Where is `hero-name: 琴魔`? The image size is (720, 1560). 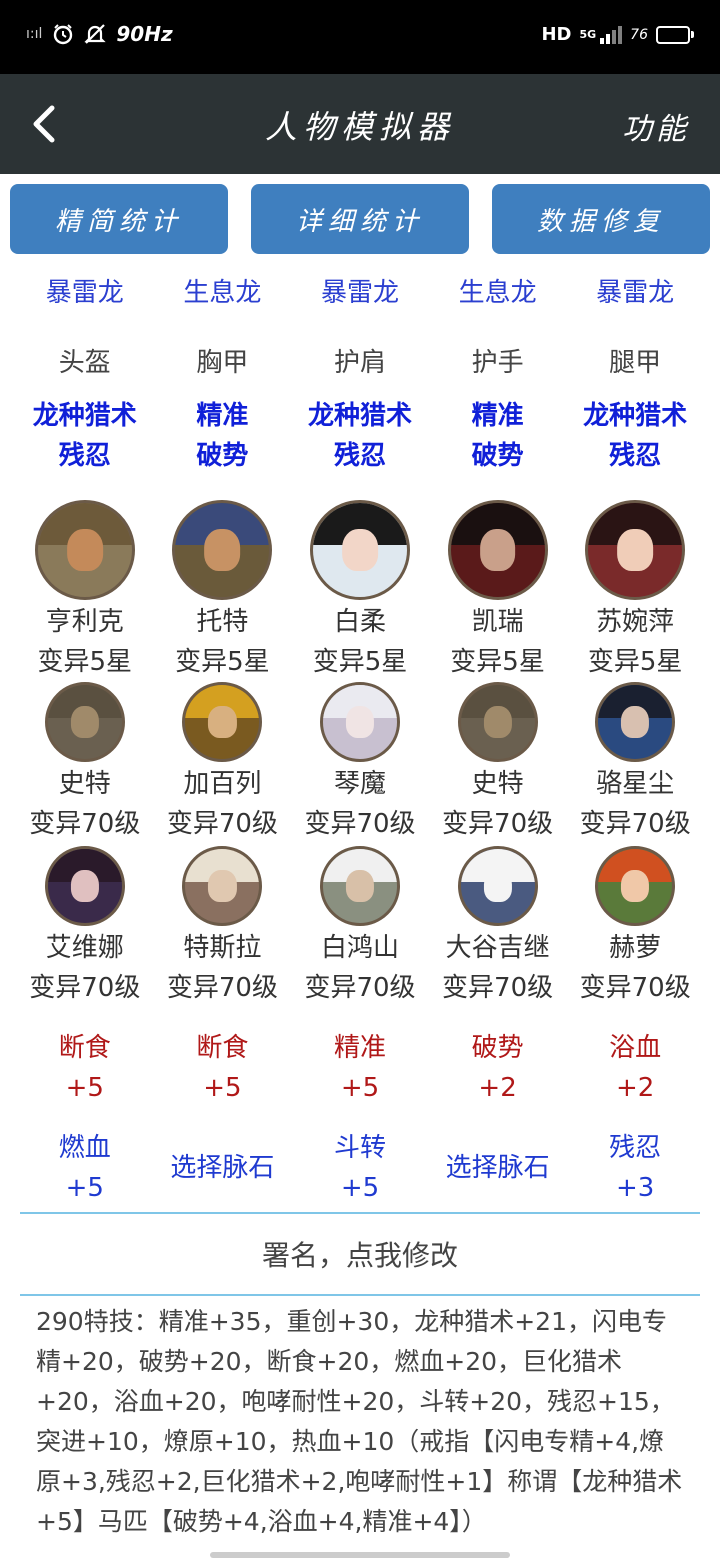
hero-name: 琴魔 is located at coordinates (359, 784).